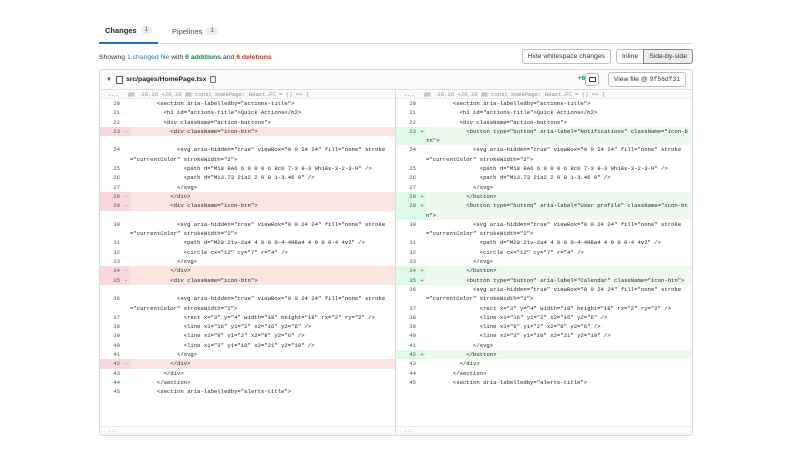 The width and height of the screenshot is (800, 459). I want to click on code-text: </div>, so click(160, 196).